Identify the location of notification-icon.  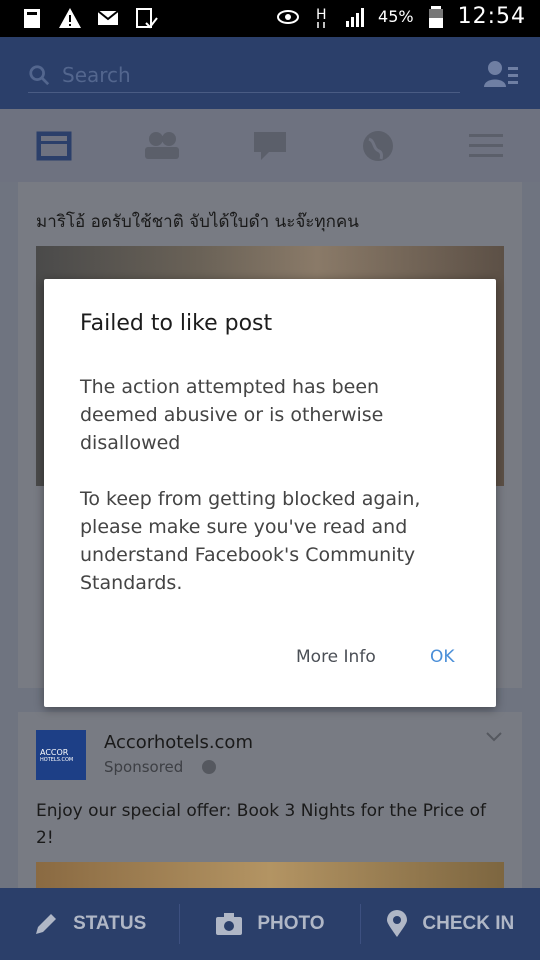
(32, 18).